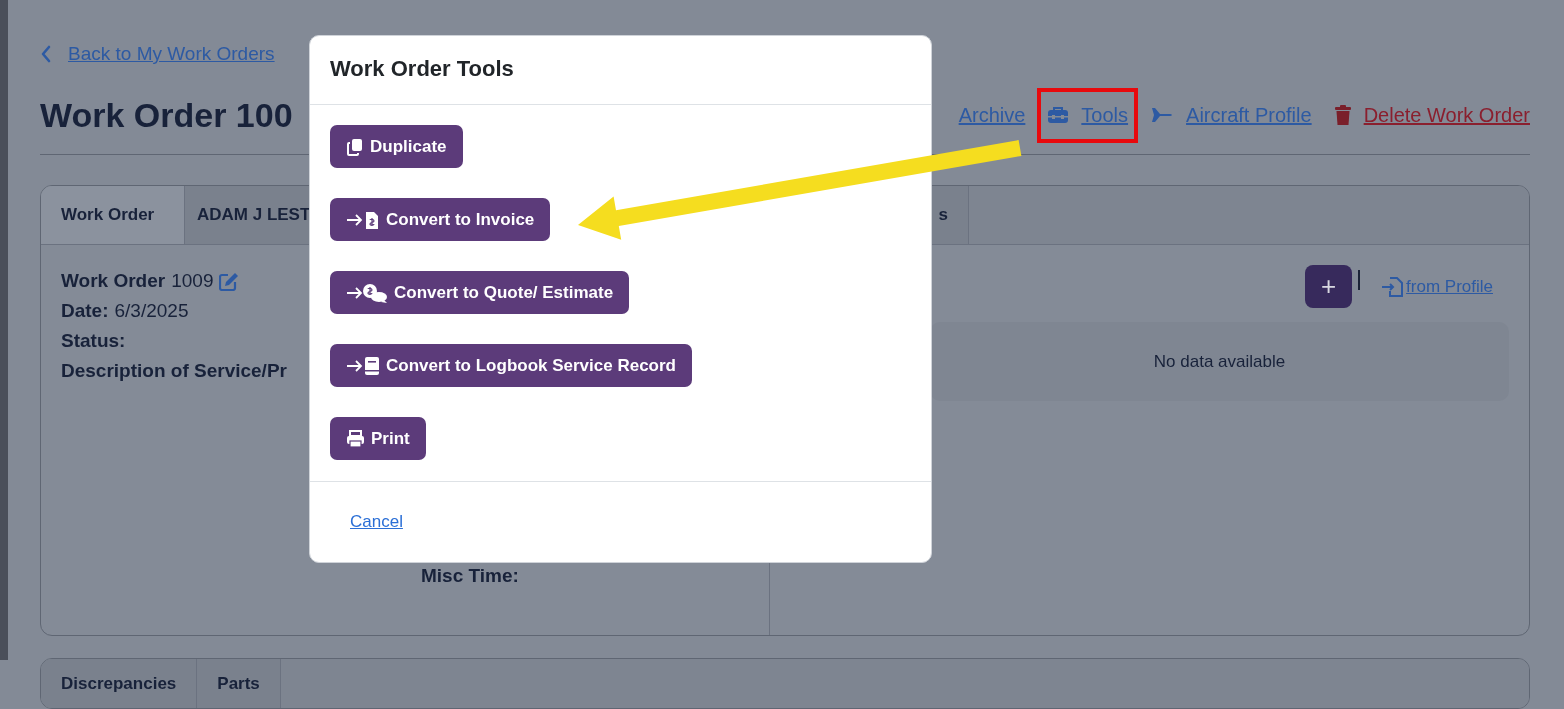 The width and height of the screenshot is (1564, 709). I want to click on print-button: Print, so click(378, 438).